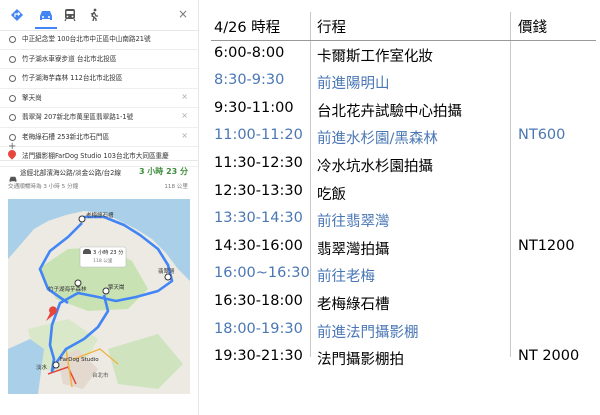 This screenshot has height=415, width=600. I want to click on stop-label: 竹子湖海芋森林 112台北市北投區, so click(102, 77).